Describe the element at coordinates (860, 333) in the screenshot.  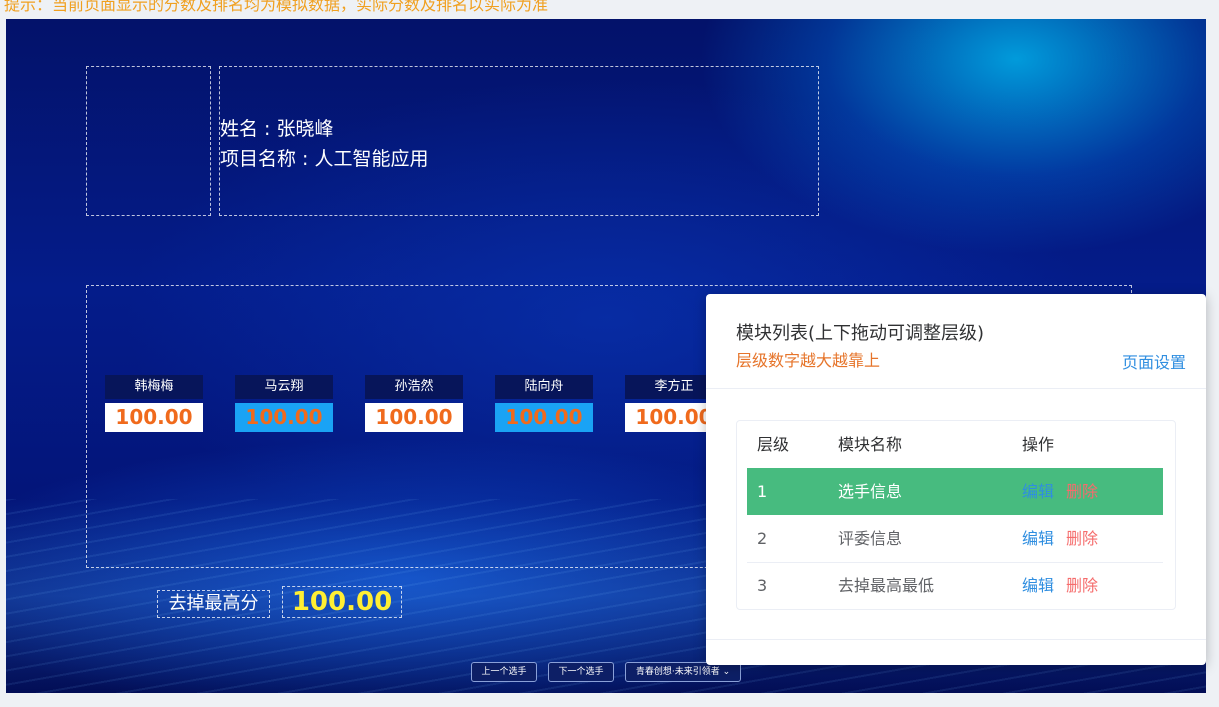
I see `panel-title: 模块列表(上下拖动可调整层级)` at that location.